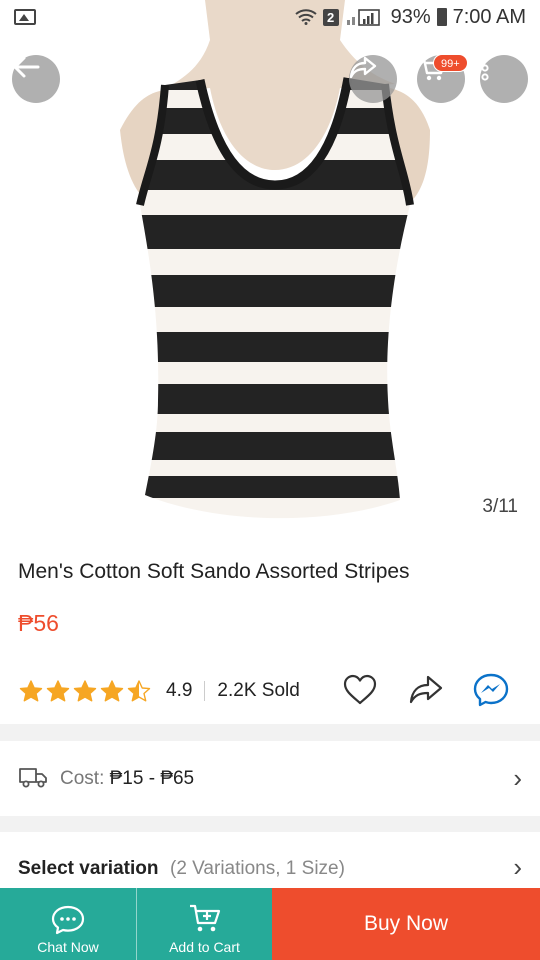 The width and height of the screenshot is (540, 960). I want to click on signal-icon, so click(363, 17).